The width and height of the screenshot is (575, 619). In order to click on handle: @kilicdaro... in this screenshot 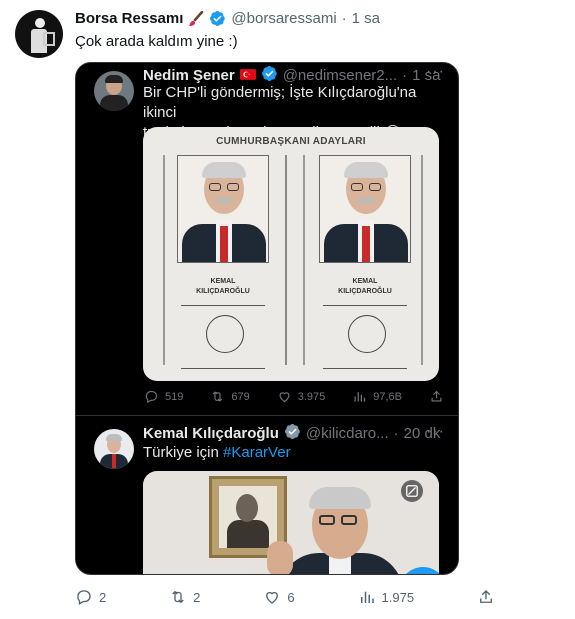, I will do `click(347, 433)`.